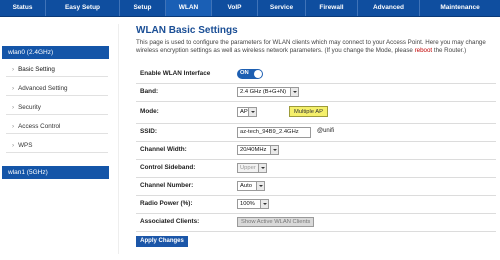 The image size is (500, 260). I want to click on sidebar-item-label: Advanced Setting, so click(43, 88).